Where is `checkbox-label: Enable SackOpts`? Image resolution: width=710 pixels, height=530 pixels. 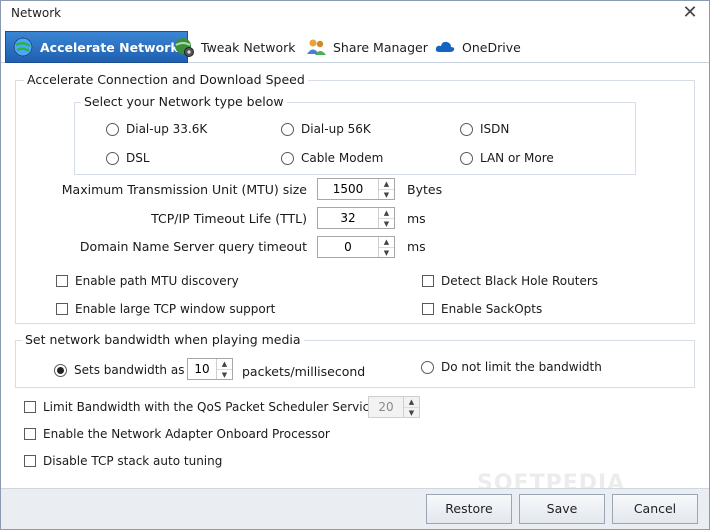
checkbox-label: Enable SackOpts is located at coordinates (492, 309).